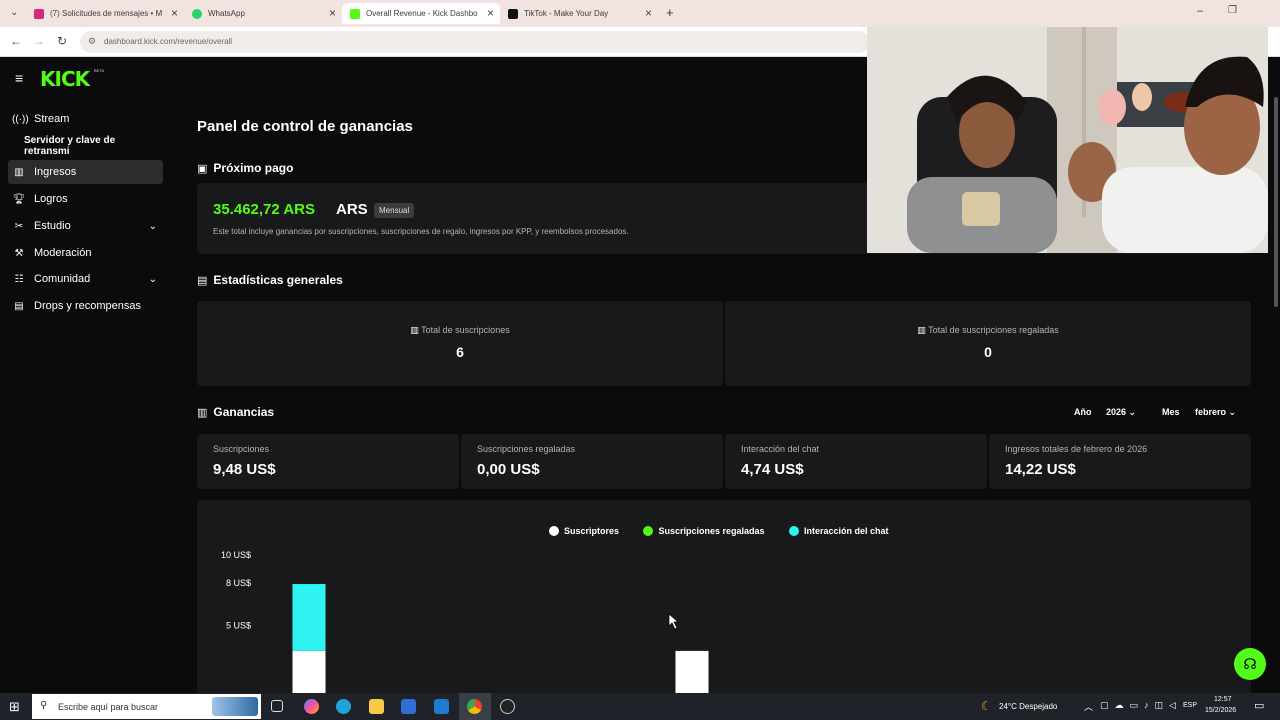 This screenshot has height=720, width=1280. What do you see at coordinates (85, 199) in the screenshot?
I see `sidebar-item-achievements: 🏆︎ Logros` at bounding box center [85, 199].